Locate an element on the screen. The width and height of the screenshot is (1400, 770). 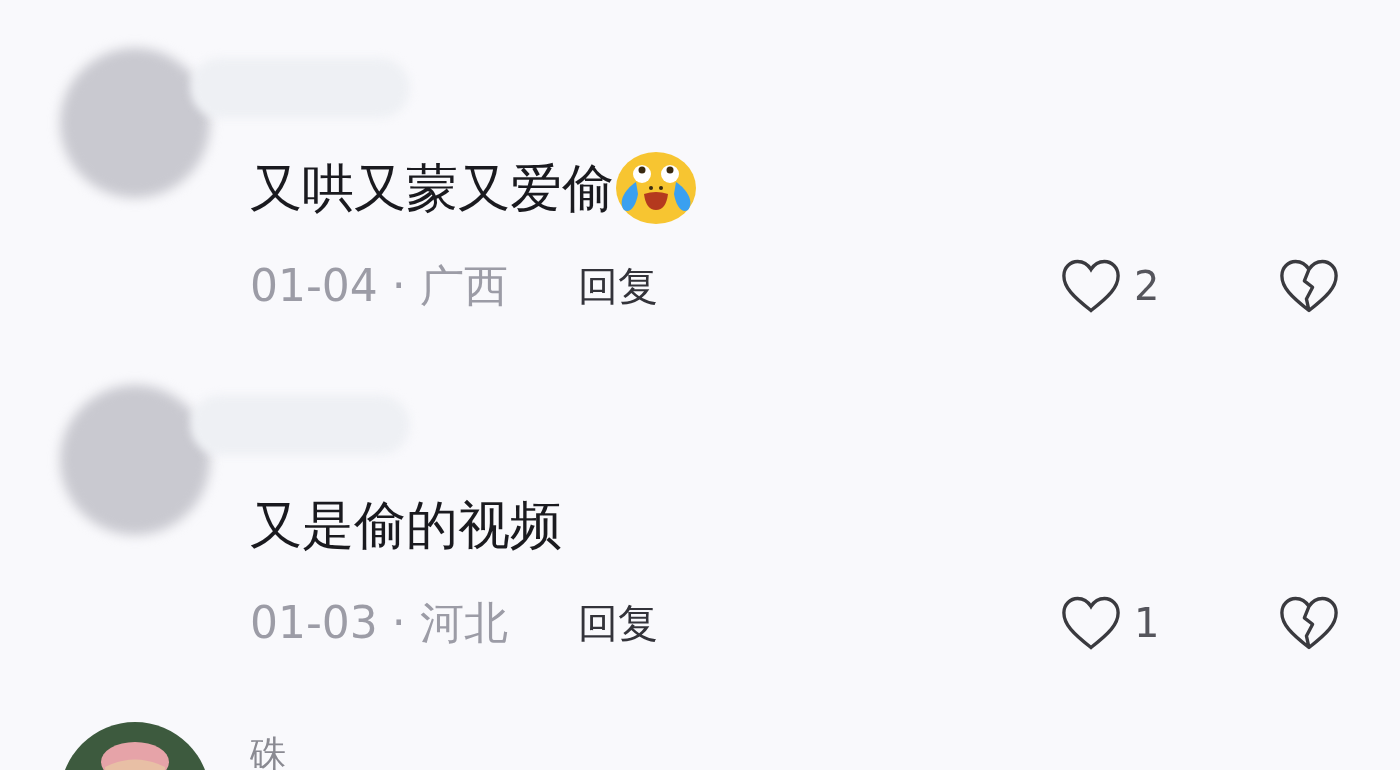
comment-date: 01-03 is located at coordinates (314, 623).